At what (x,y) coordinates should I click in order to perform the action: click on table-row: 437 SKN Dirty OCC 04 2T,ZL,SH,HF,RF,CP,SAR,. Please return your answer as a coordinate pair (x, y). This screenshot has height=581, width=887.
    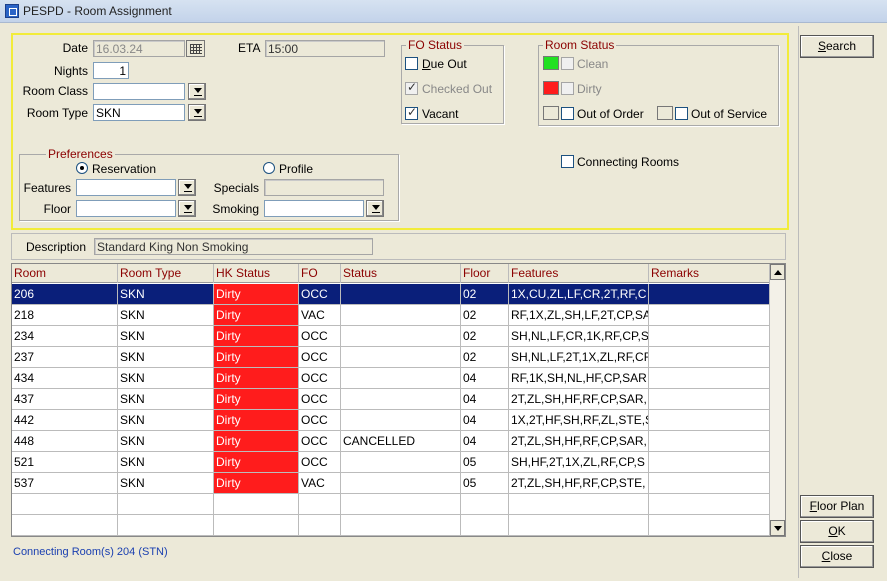
    Looking at the image, I should click on (391, 399).